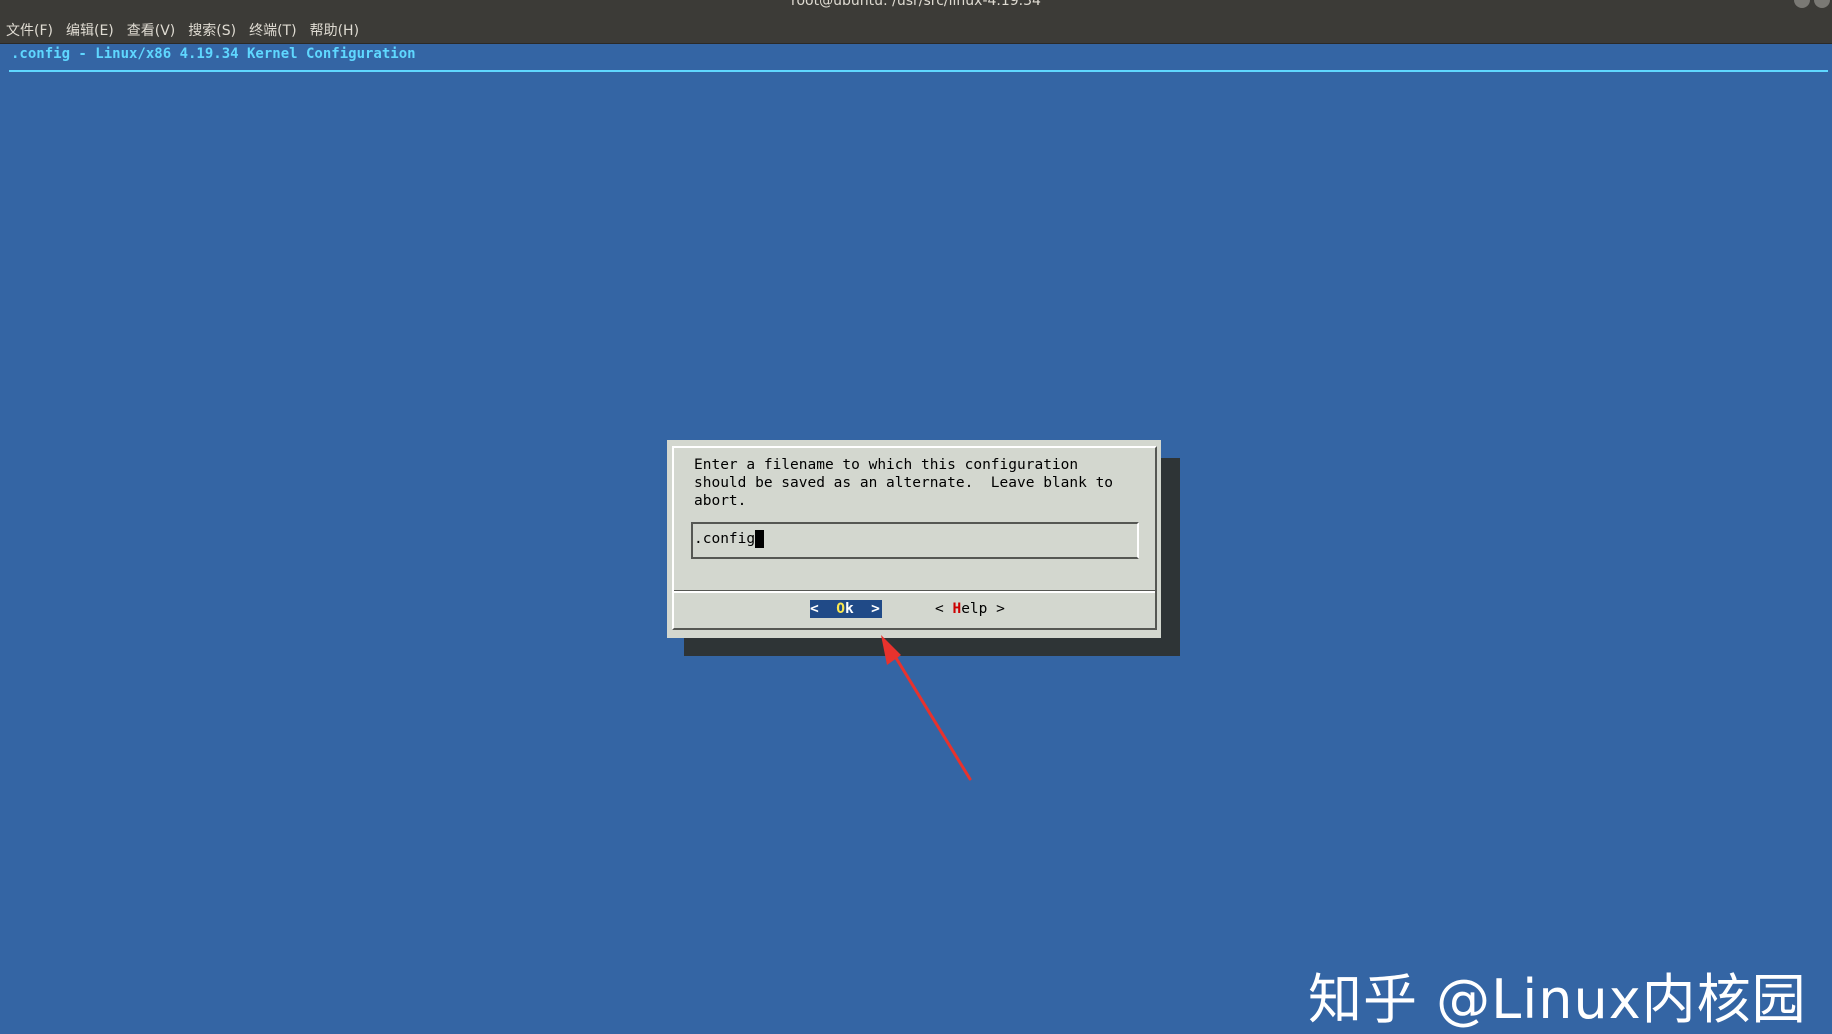 The image size is (1832, 1034). I want to click on menu-edit: 编辑(E), so click(90, 30).